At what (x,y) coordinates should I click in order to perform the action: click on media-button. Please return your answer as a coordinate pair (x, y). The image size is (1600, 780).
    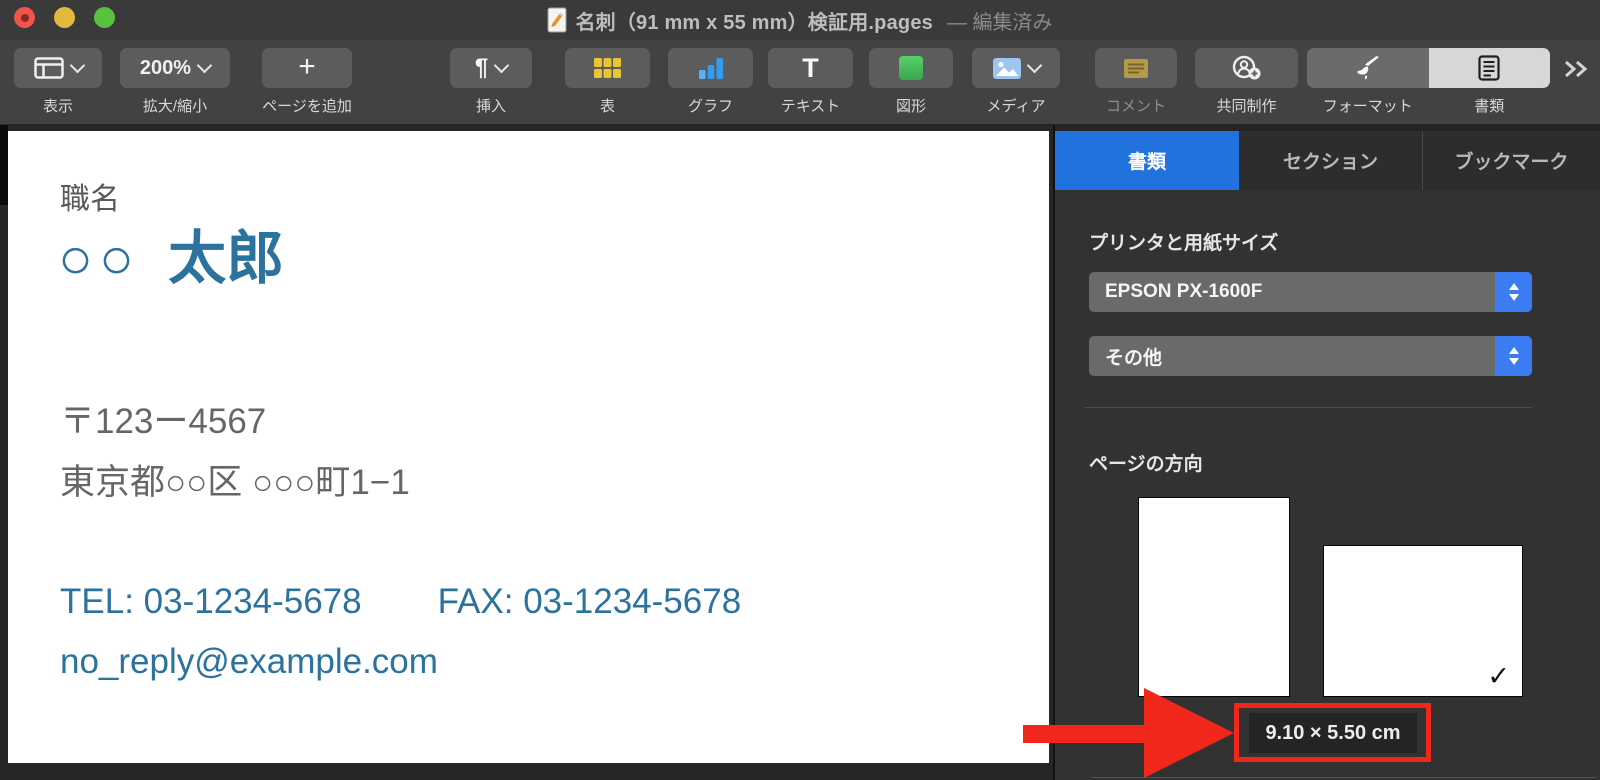
    Looking at the image, I should click on (1016, 68).